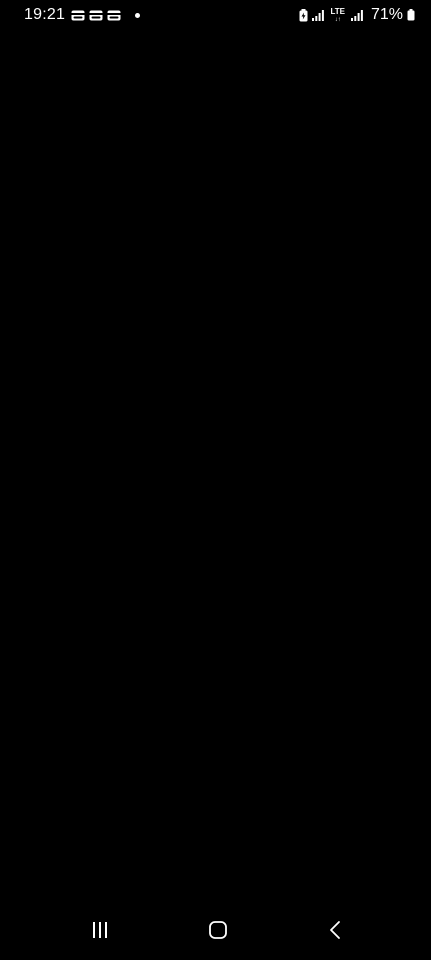 The height and width of the screenshot is (960, 431). I want to click on home-button, so click(218, 930).